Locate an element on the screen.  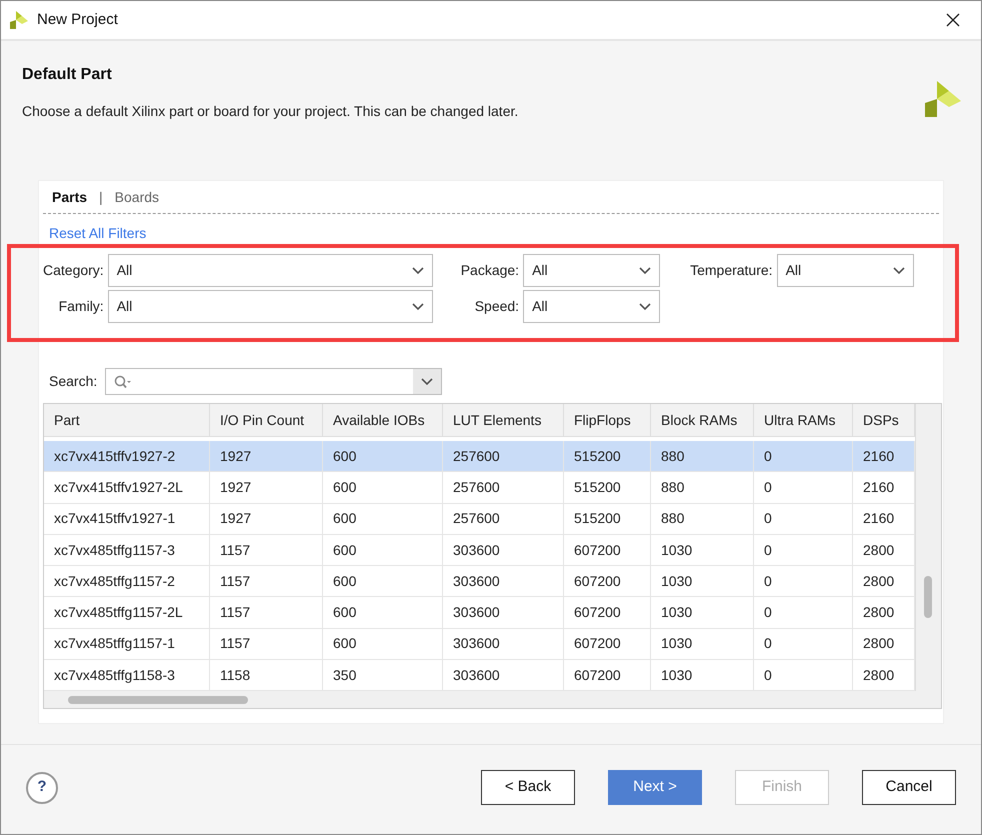
filter-label: Package: is located at coordinates (490, 270).